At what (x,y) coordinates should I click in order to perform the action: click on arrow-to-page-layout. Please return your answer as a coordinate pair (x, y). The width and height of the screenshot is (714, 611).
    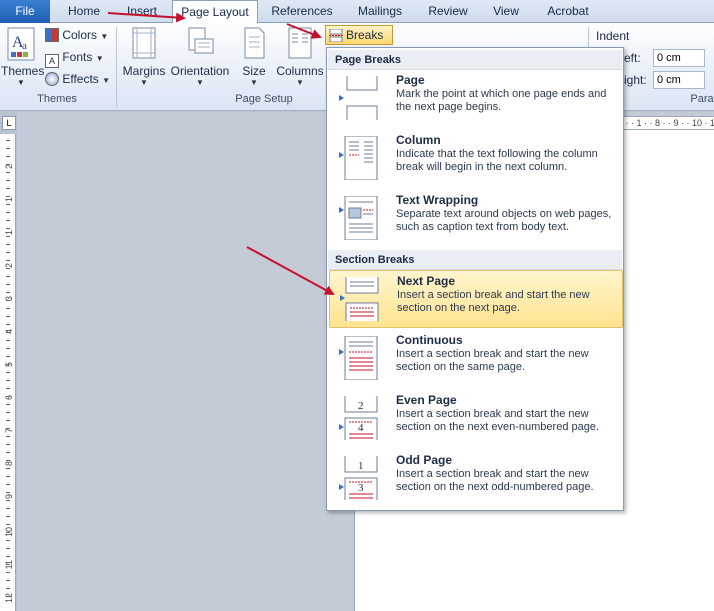
    Looking at the image, I should click on (146, 17).